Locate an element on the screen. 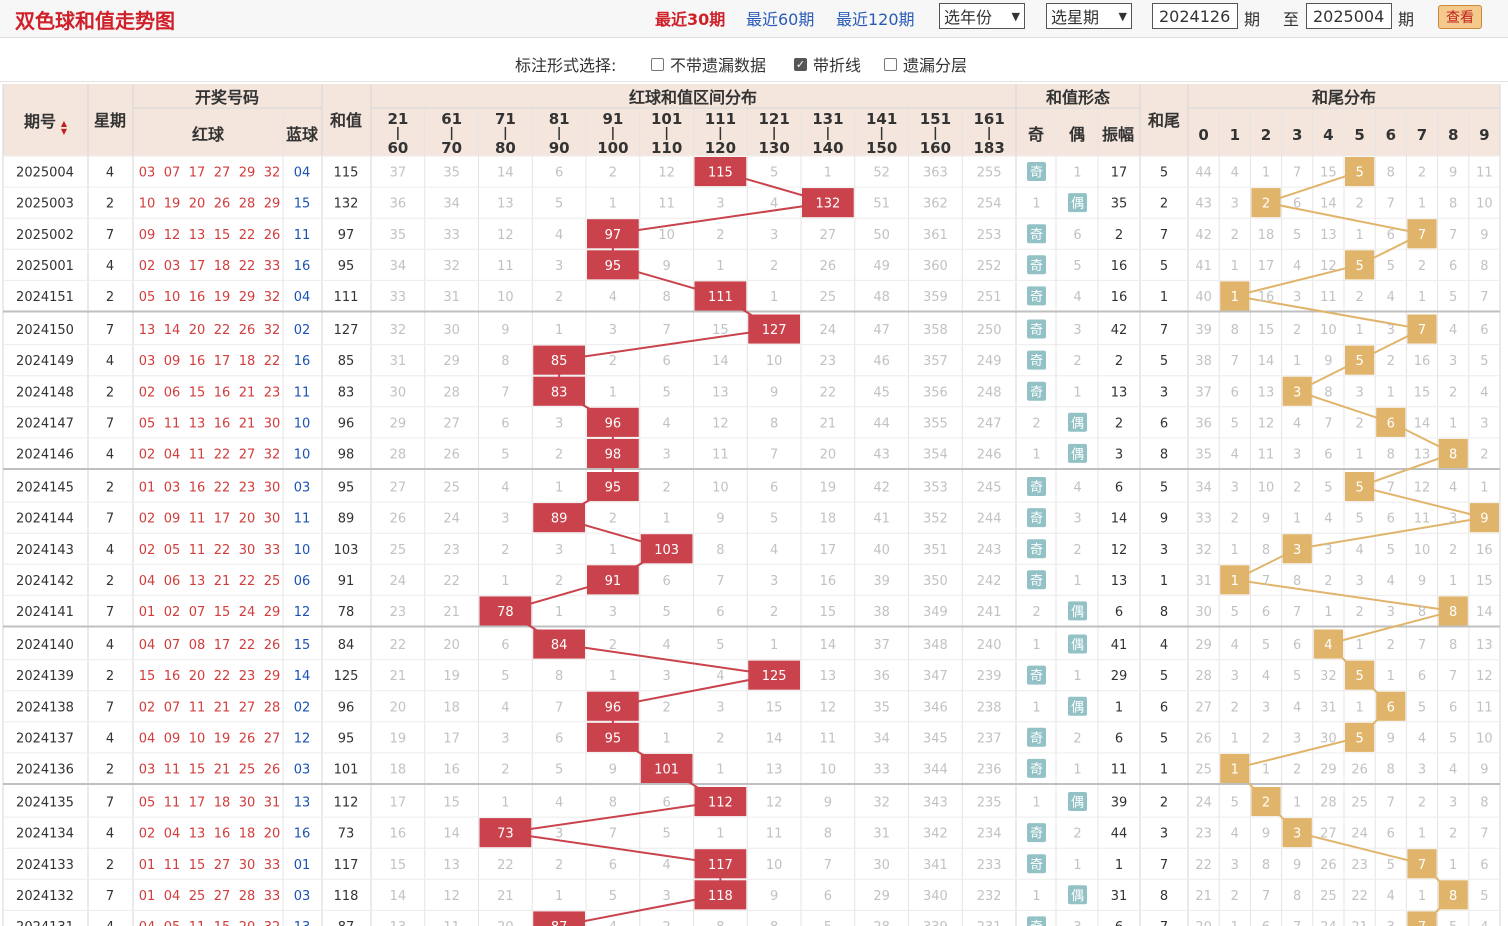 Image resolution: width=1508 pixels, height=926 pixels. red-ball: 33 is located at coordinates (272, 865).